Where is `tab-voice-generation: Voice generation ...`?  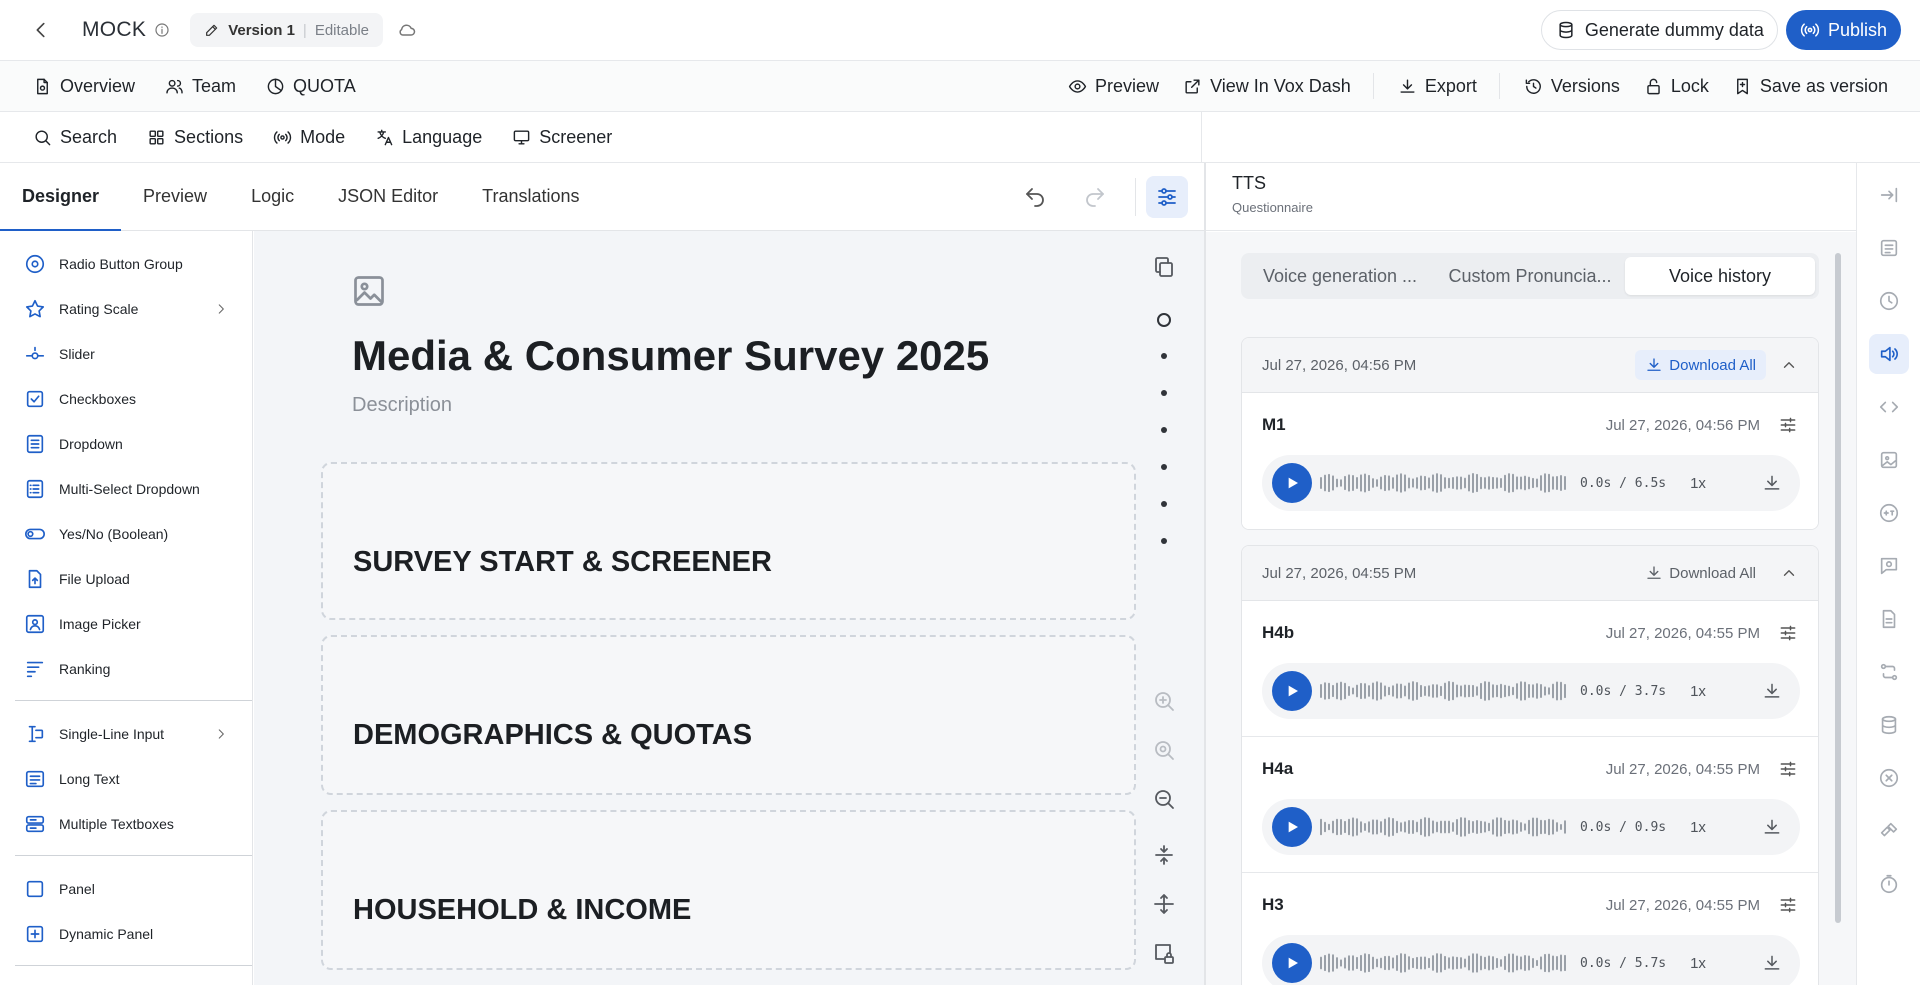 tab-voice-generation: Voice generation ... is located at coordinates (1340, 276).